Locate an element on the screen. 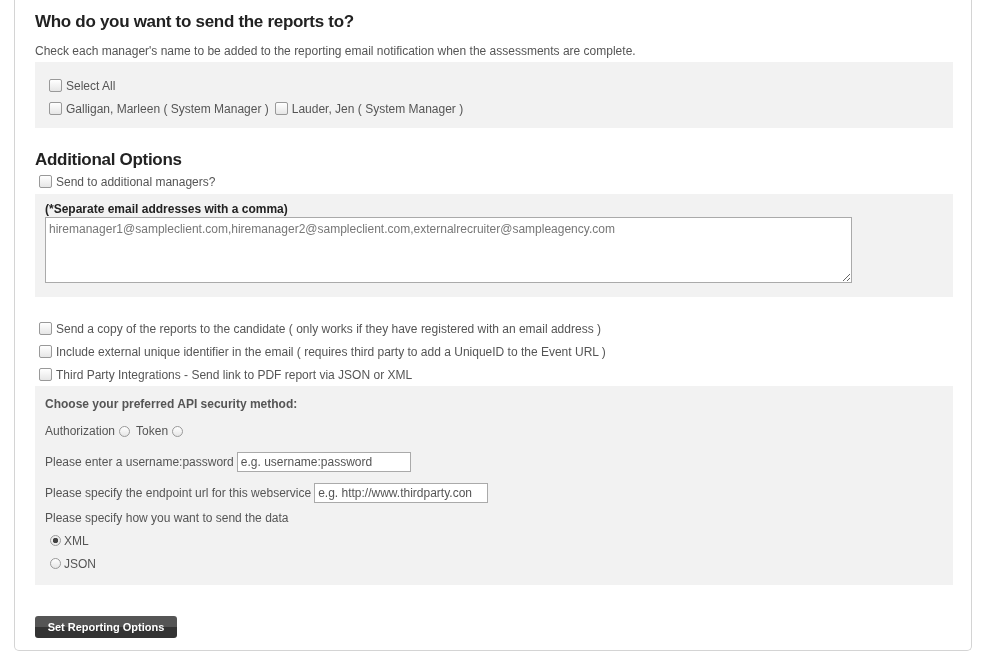 Image resolution: width=1004 pixels, height=663 pixels. hint-text: Check each manager's name to be added to the reporting email notification when the assessments are complete. is located at coordinates (336, 52).